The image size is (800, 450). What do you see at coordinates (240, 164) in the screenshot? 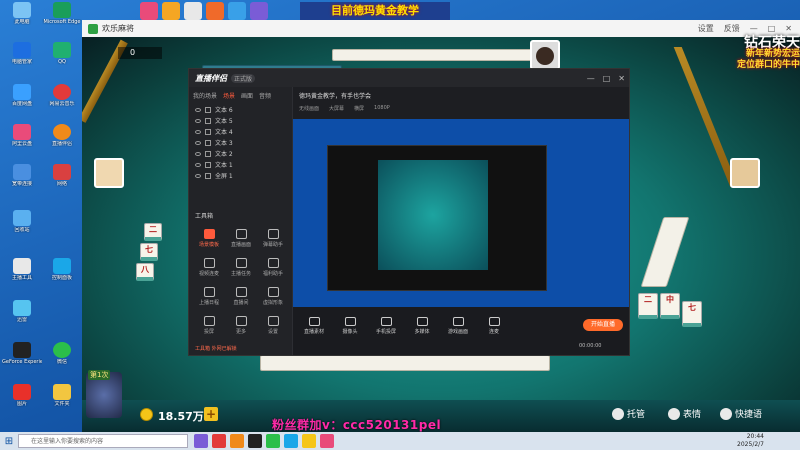
I see `scene-item: 文本 1` at bounding box center [240, 164].